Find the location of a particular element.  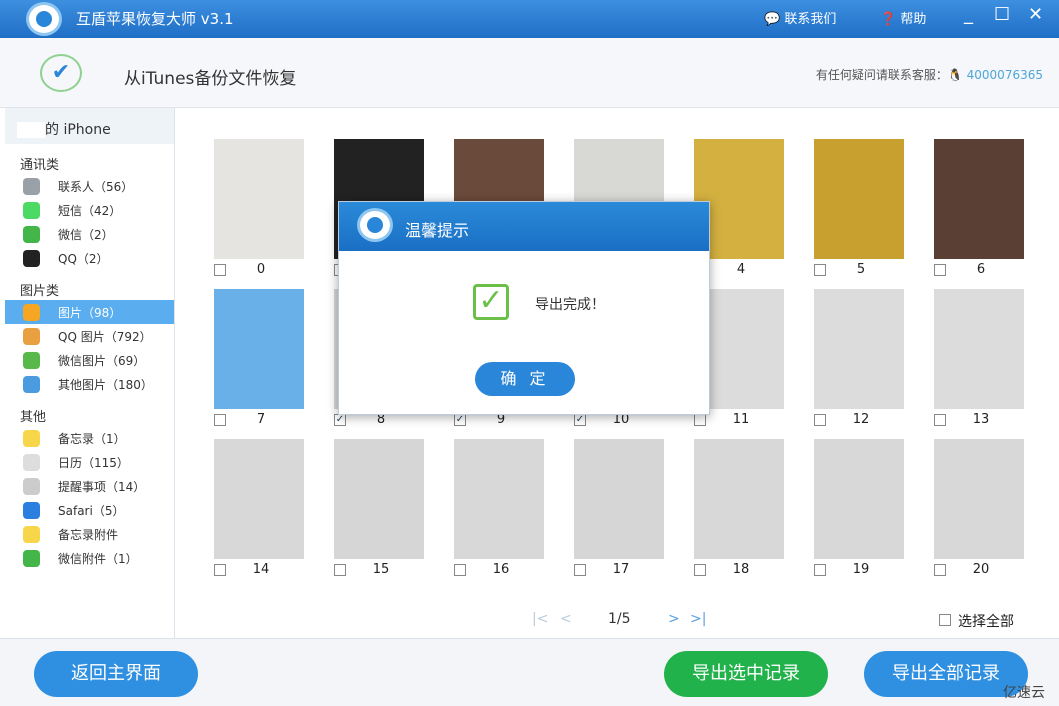

watermark: 亿速云 is located at coordinates (1024, 693).